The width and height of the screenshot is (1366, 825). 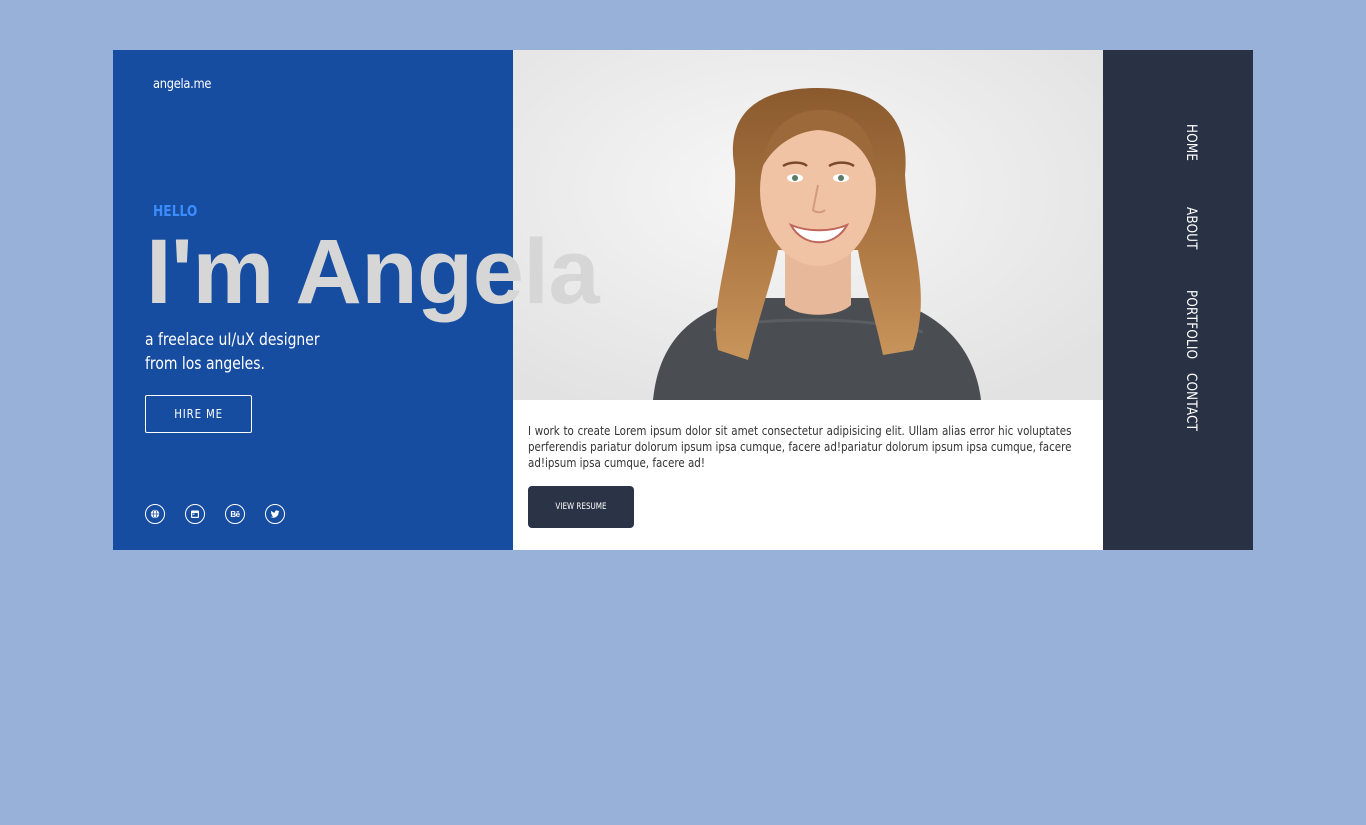 What do you see at coordinates (216, 514) in the screenshot?
I see `social-links: Bē` at bounding box center [216, 514].